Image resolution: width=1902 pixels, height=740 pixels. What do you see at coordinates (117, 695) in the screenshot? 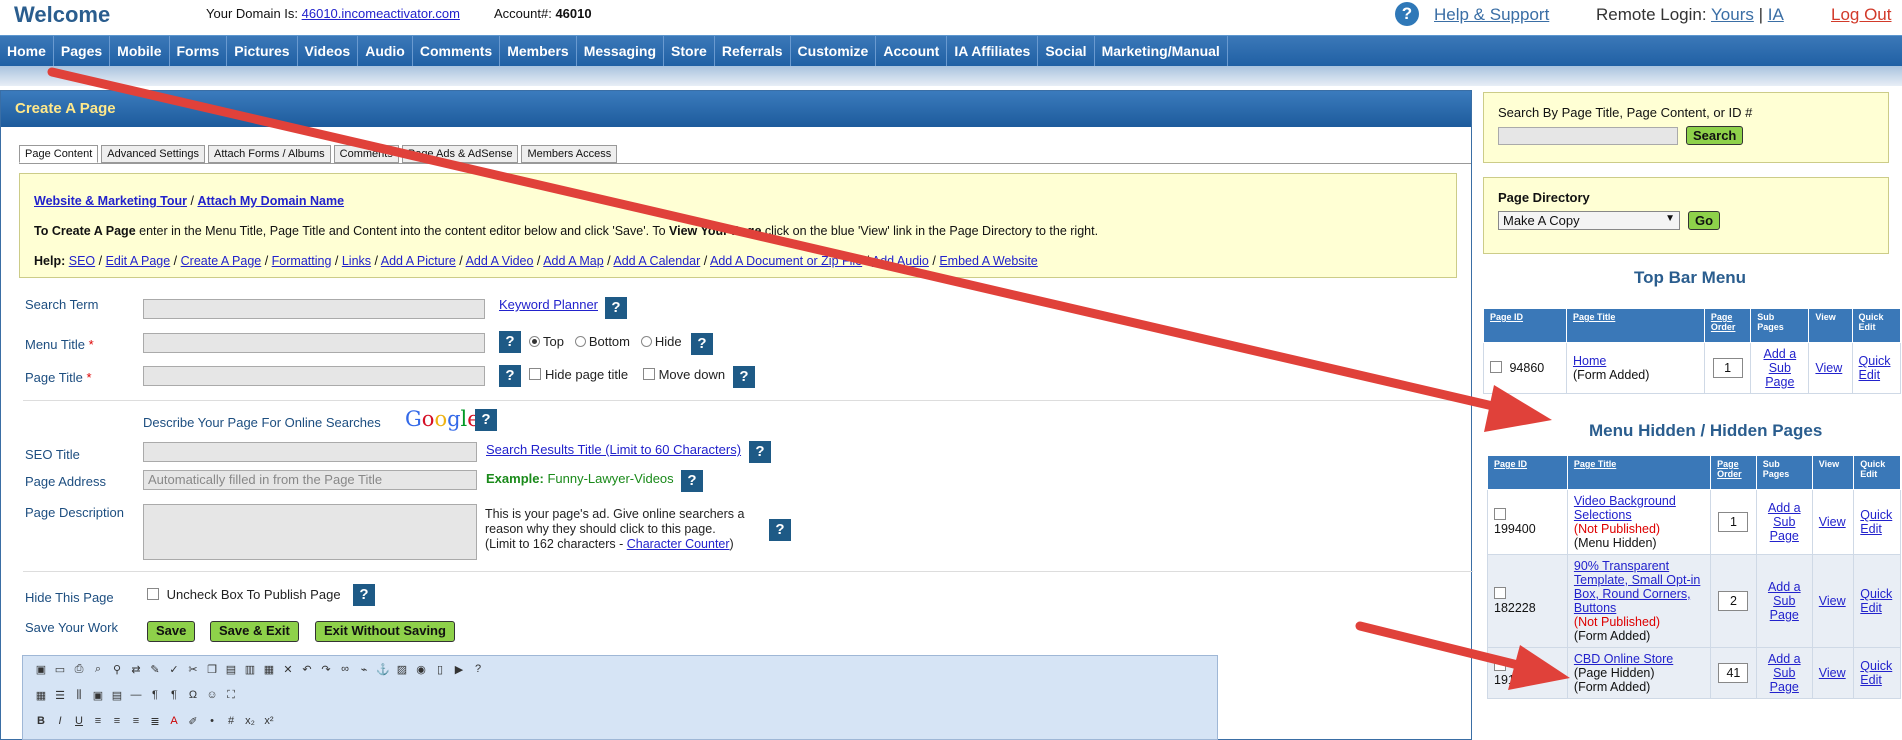
I see `split-cells-icon: ▤` at bounding box center [117, 695].